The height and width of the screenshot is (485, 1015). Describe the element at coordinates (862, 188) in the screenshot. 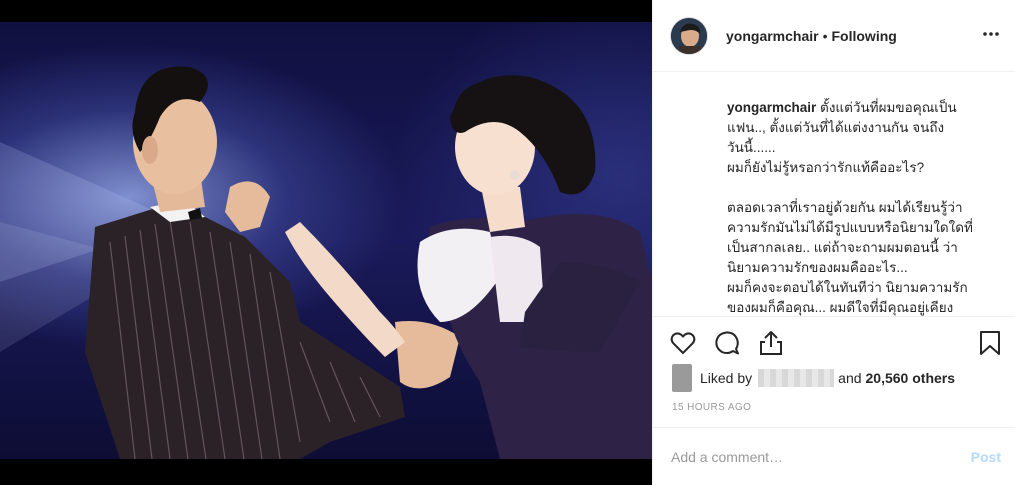

I see `caption-paragraph-gap` at that location.